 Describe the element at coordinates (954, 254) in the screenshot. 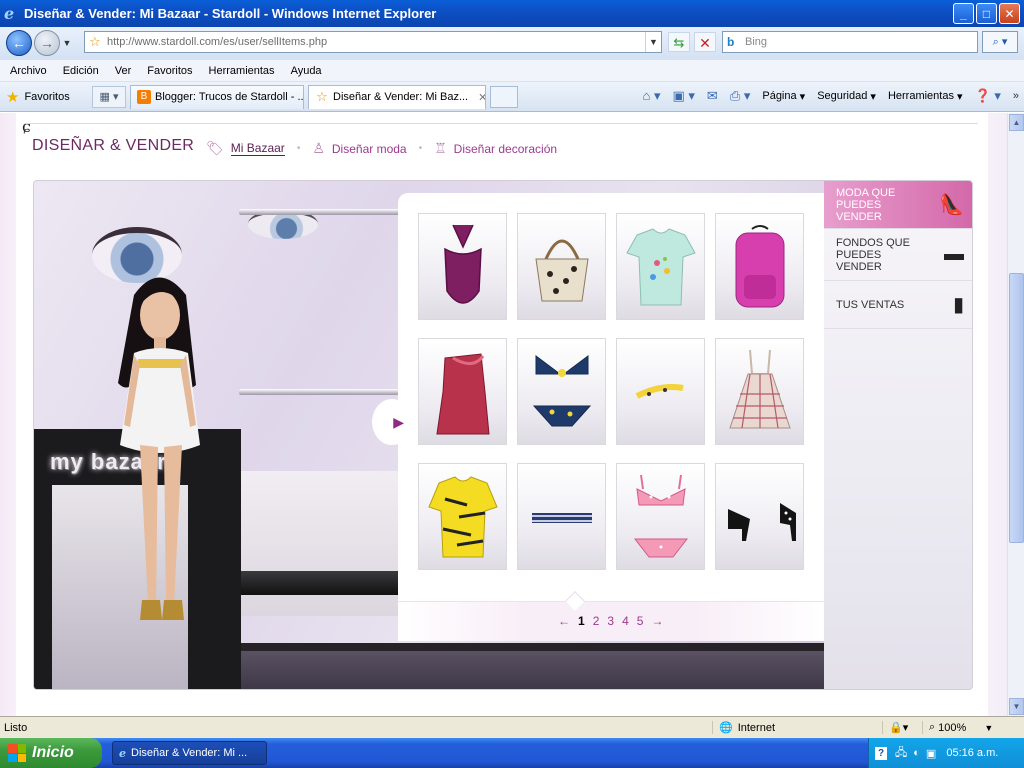

I see `sofa-icon: ▬` at that location.